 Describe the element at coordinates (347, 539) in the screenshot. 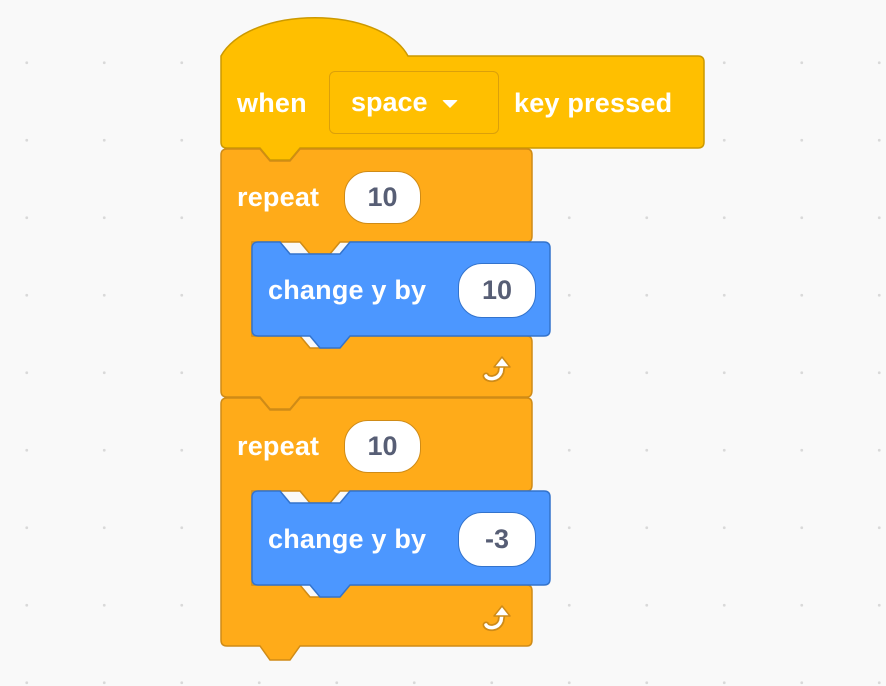

I see `change-y-label-2: change y by` at that location.